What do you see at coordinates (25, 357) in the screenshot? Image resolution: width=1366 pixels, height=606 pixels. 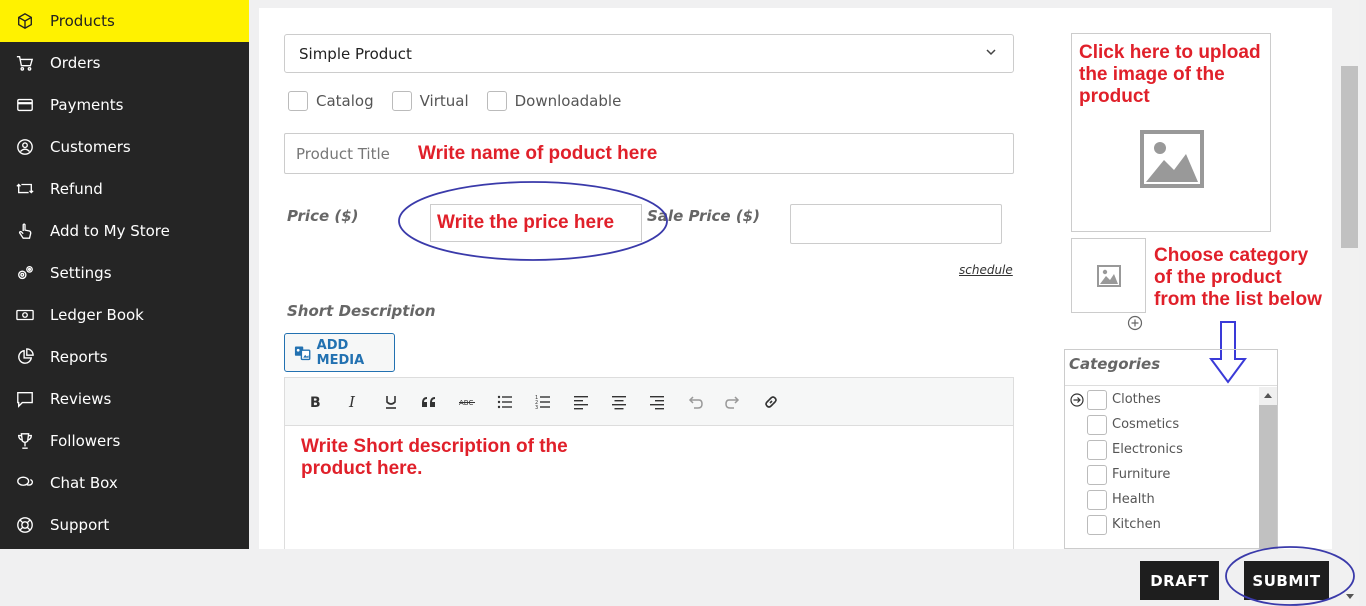 I see `pie-chart-icon` at bounding box center [25, 357].